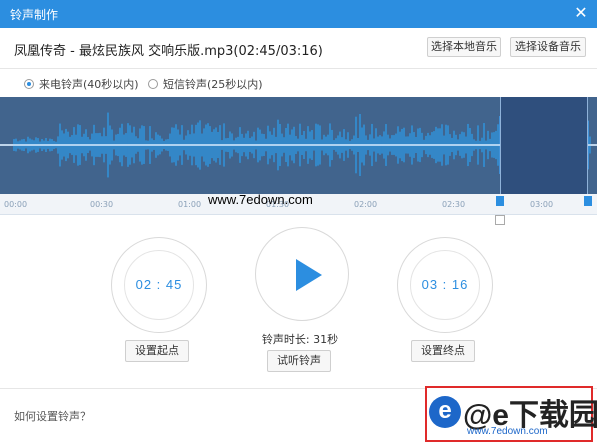 This screenshot has height=445, width=597. Describe the element at coordinates (445, 412) in the screenshot. I see `logo-e-icon: e` at that location.